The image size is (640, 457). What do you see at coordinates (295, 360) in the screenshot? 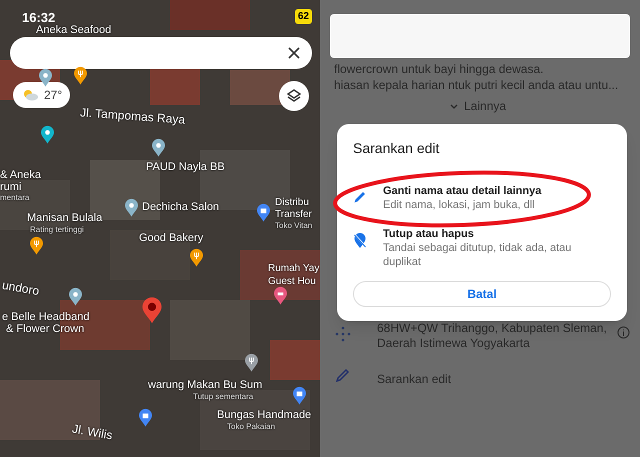
I see `rooftop` at bounding box center [295, 360].